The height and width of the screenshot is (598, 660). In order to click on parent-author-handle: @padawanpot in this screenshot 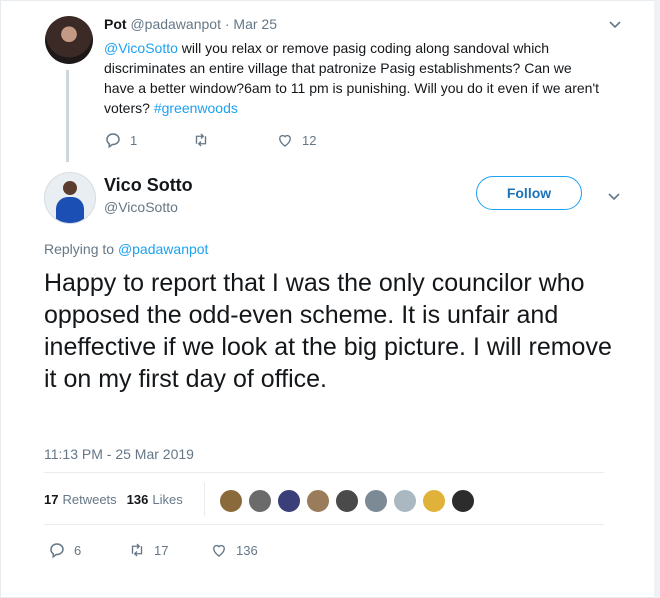, I will do `click(175, 24)`.